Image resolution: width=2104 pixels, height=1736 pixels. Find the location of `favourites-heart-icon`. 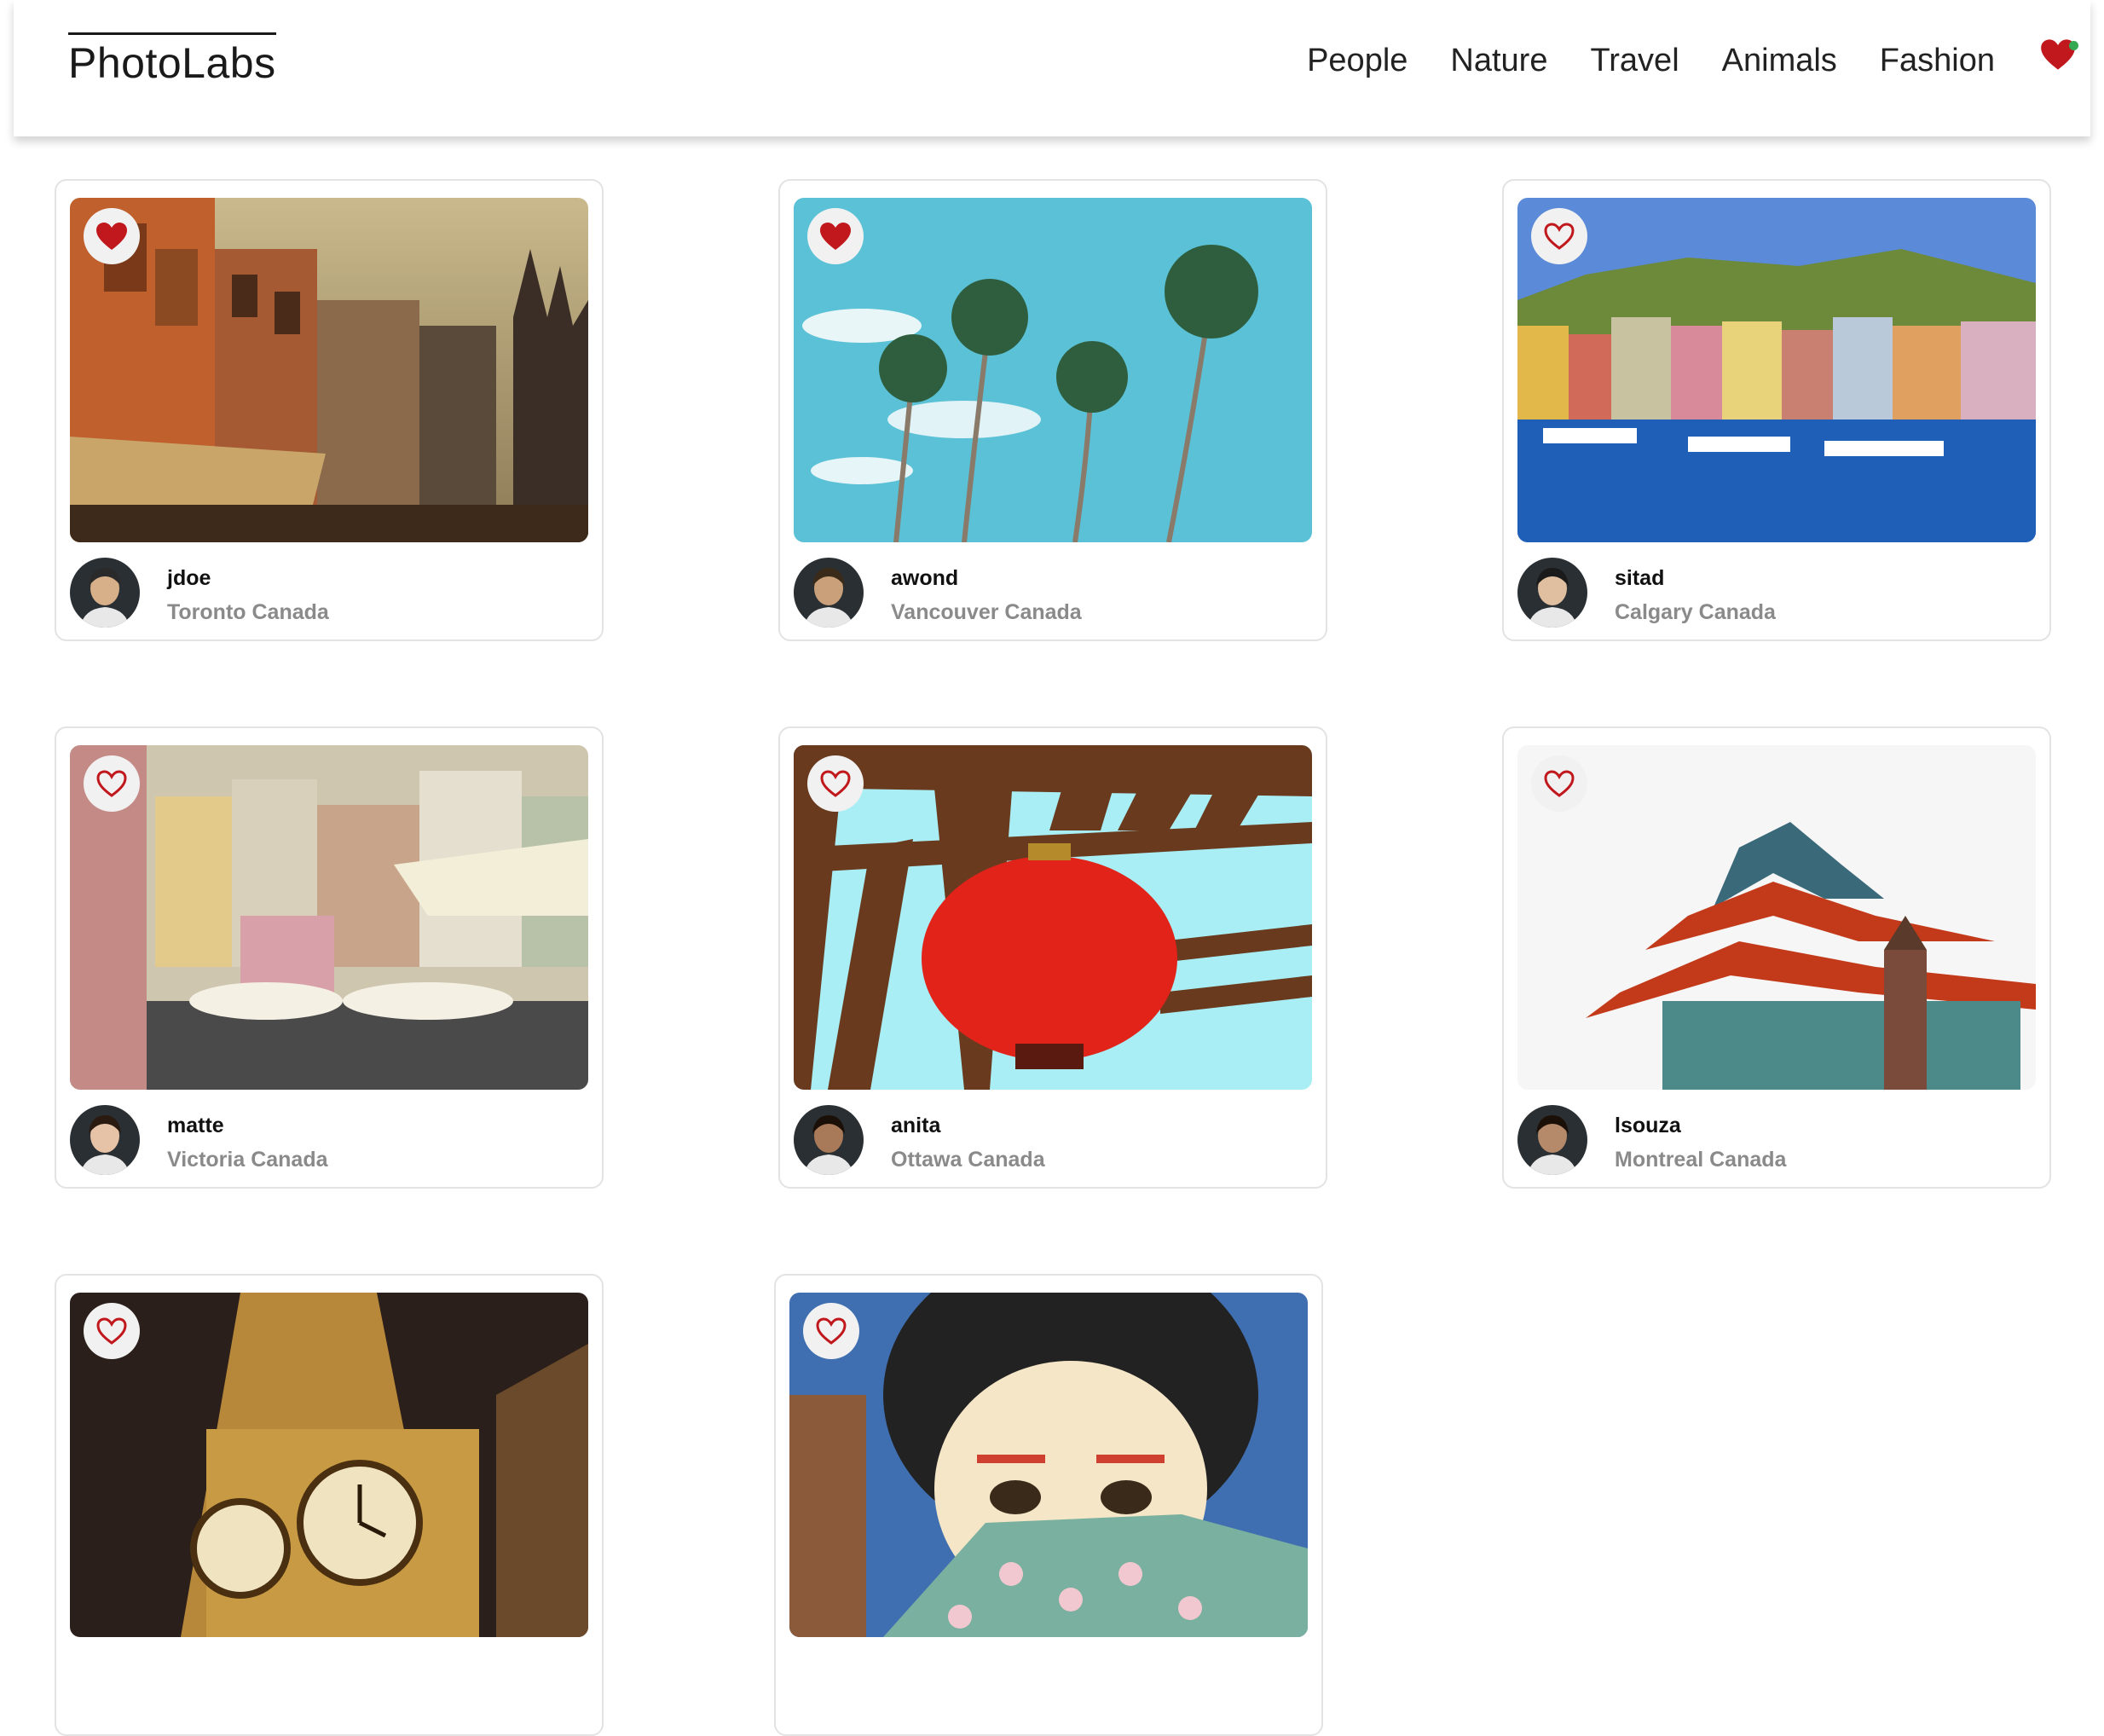

favourites-heart-icon is located at coordinates (2059, 56).